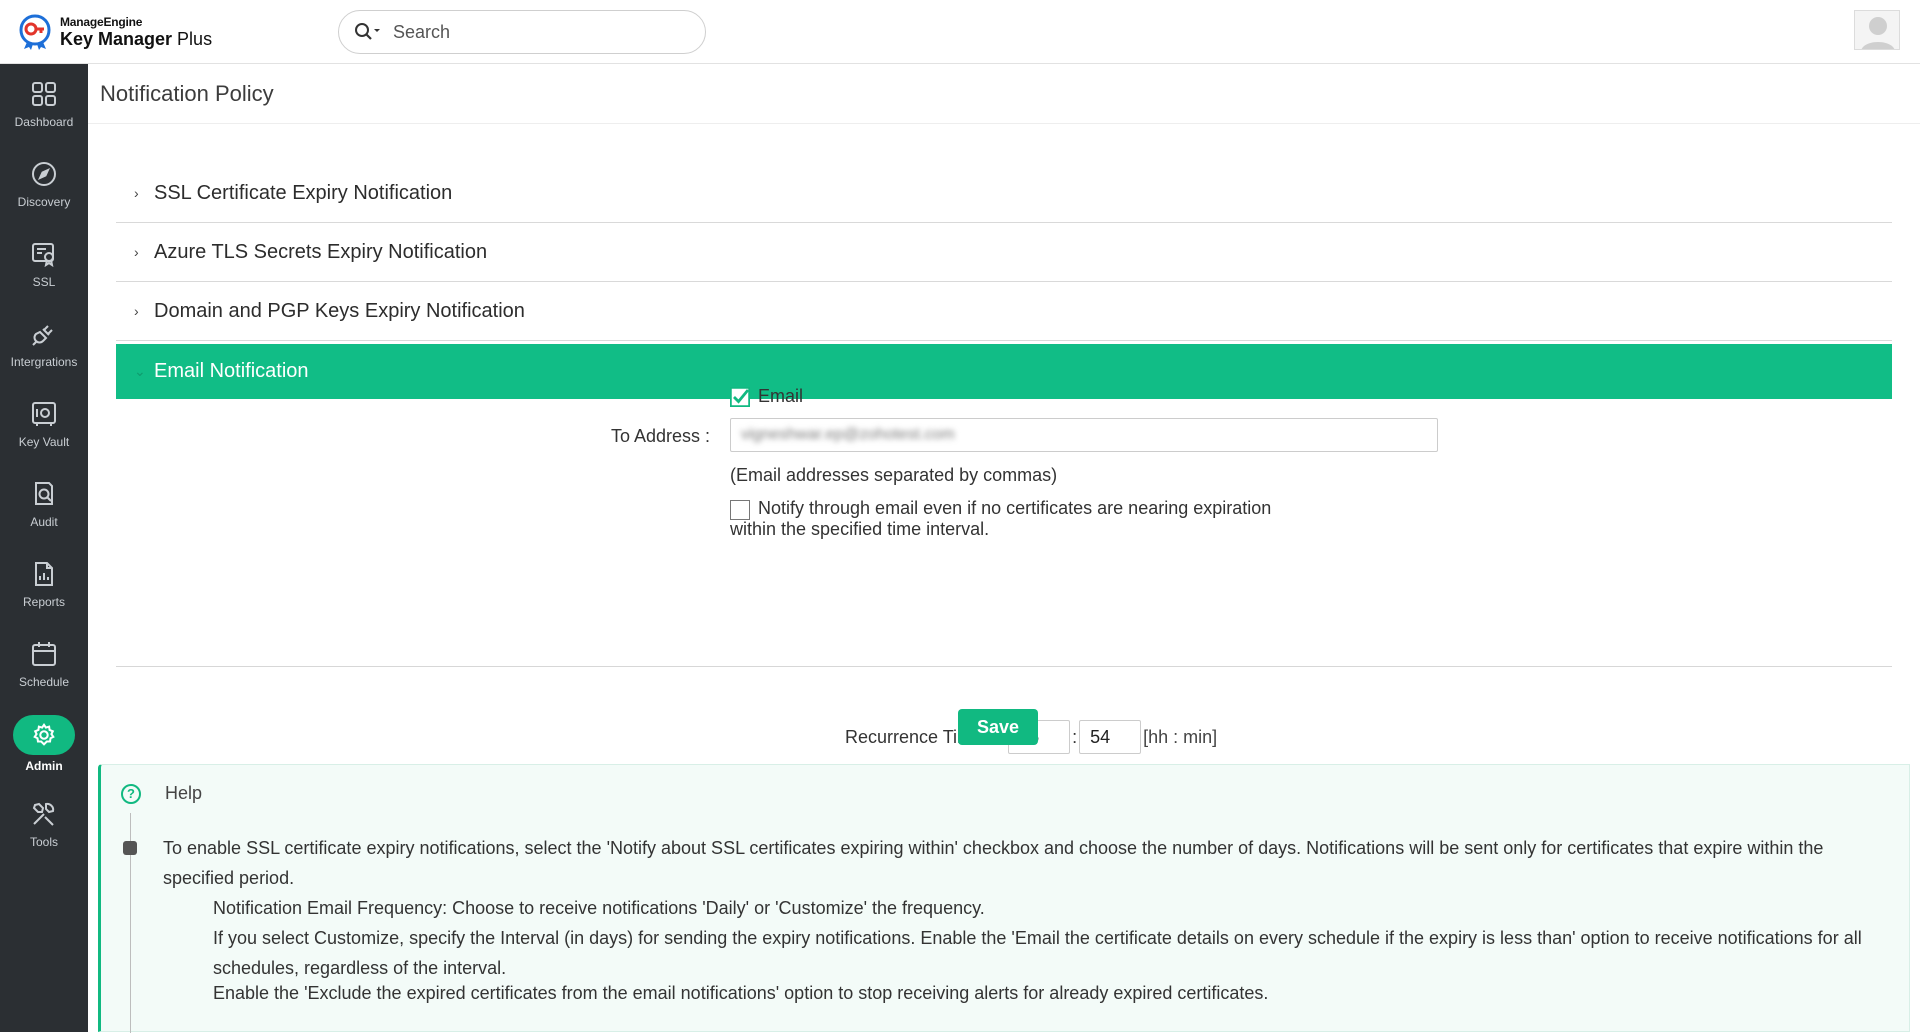 This screenshot has width=1920, height=1033. I want to click on sidebar-item-key-vault: Key Vault, so click(44, 424).